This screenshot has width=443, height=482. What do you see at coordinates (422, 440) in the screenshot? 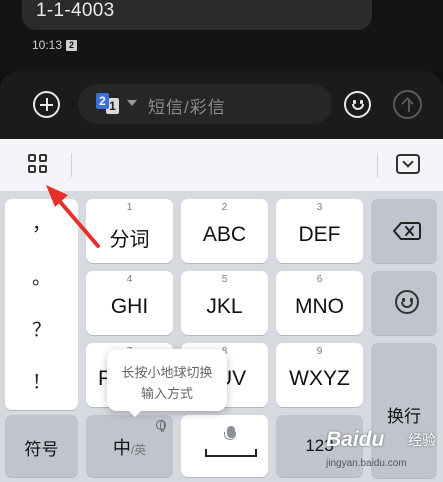
I see `watermark-jingyan: 经验` at bounding box center [422, 440].